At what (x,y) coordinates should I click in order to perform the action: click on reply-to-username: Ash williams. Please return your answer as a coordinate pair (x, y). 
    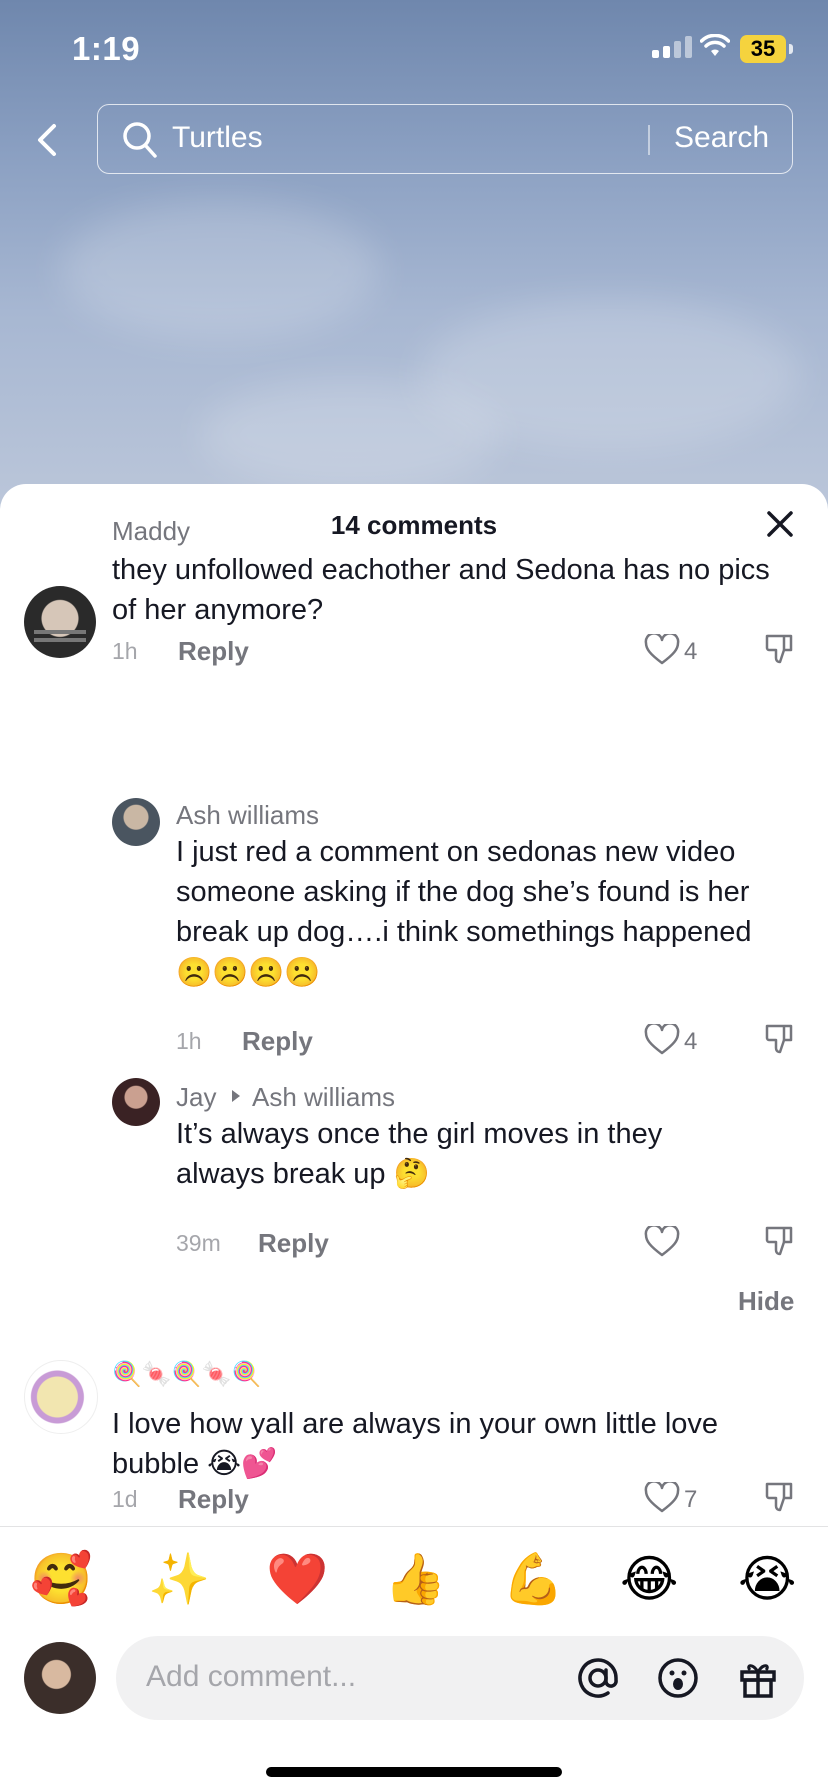
    Looking at the image, I should click on (323, 1097).